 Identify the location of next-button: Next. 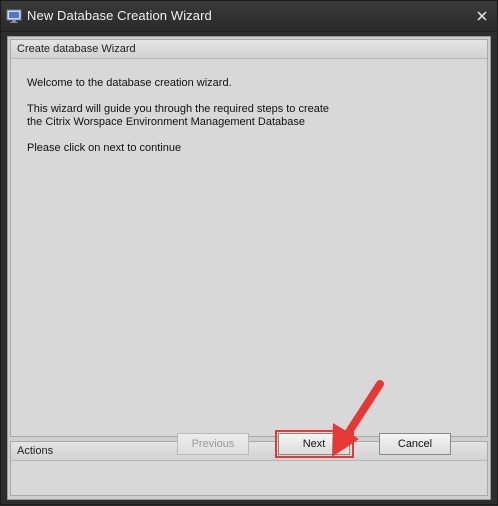
(314, 444).